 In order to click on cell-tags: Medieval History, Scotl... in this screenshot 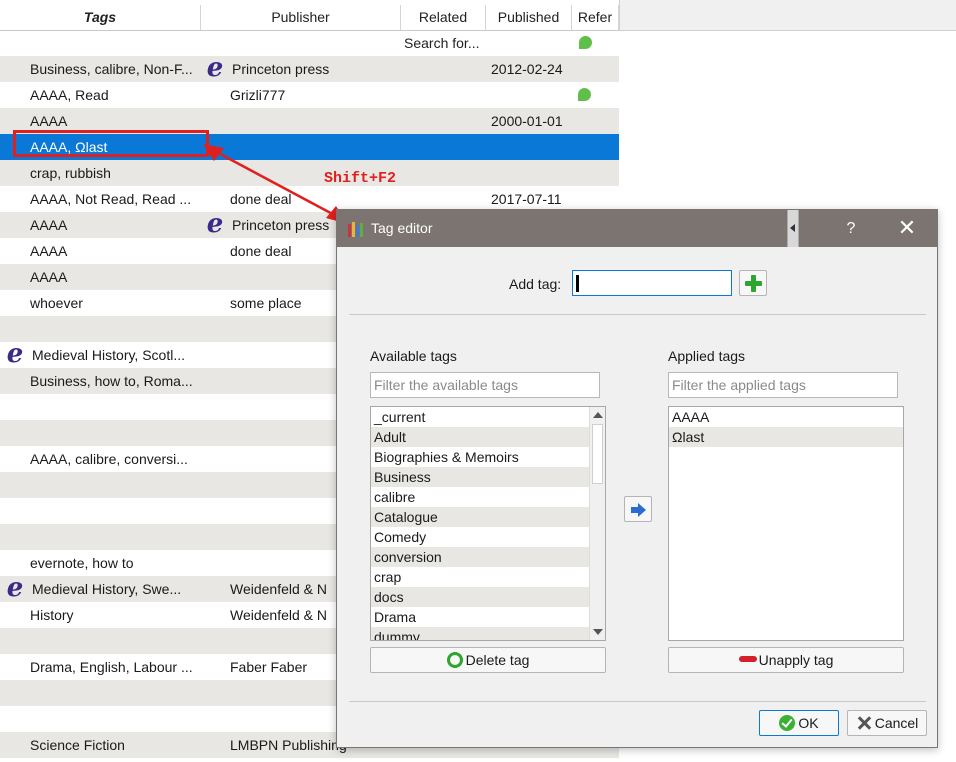, I will do `click(109, 355)`.